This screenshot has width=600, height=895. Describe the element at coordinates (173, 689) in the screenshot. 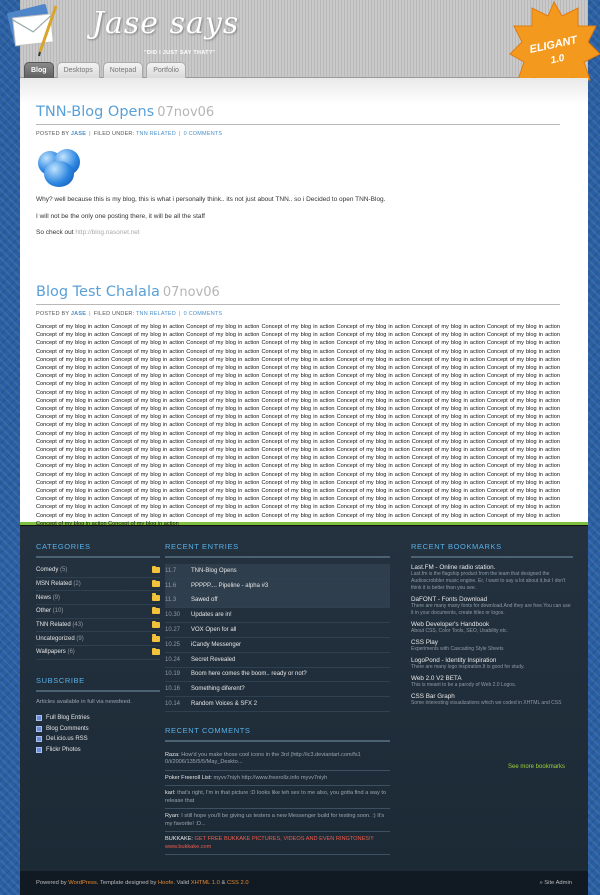

I see `entry-date: 10.16` at that location.